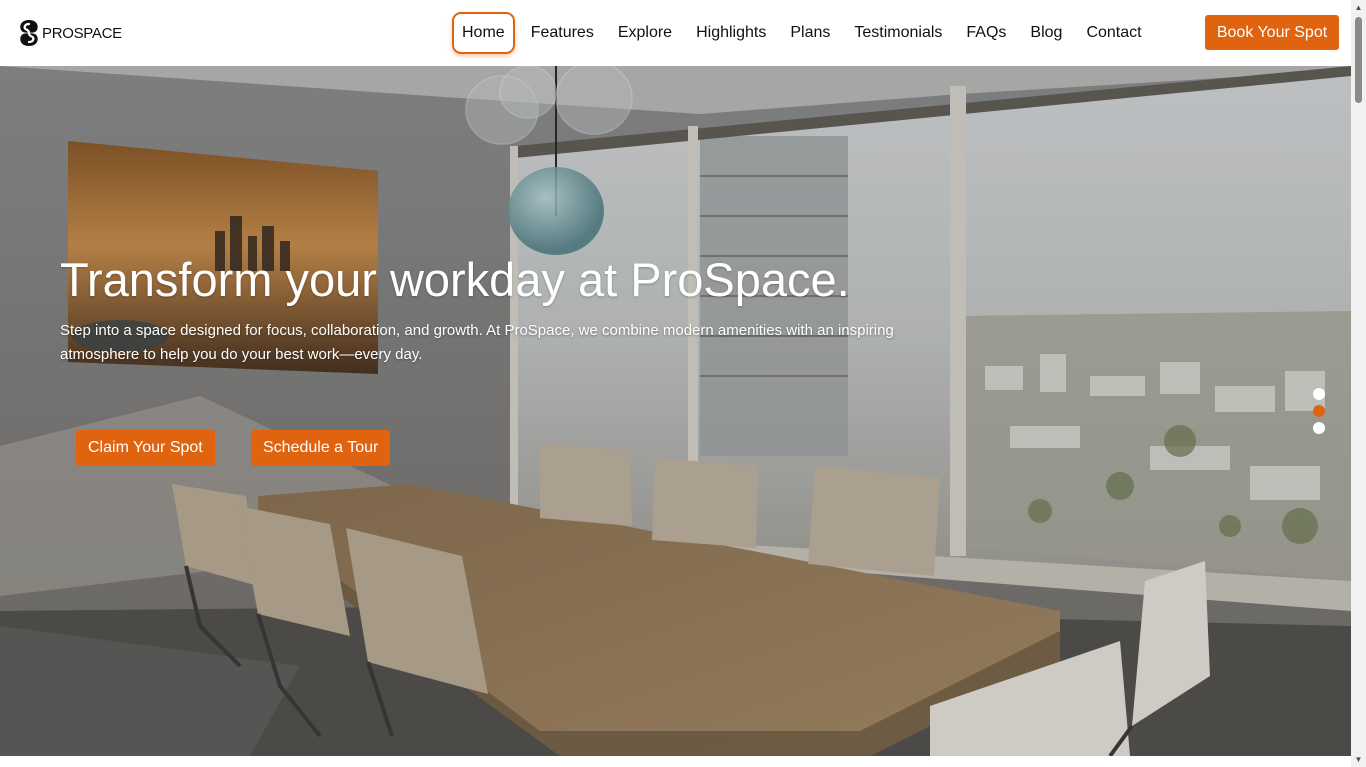 The height and width of the screenshot is (767, 1366). I want to click on logo: PROSPACE, so click(70, 33).